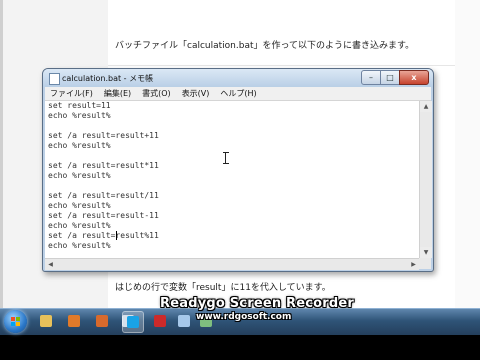 The width and height of the screenshot is (480, 360). What do you see at coordinates (232, 264) in the screenshot?
I see `horizontal-scrollbar: ◀ ▶` at bounding box center [232, 264].